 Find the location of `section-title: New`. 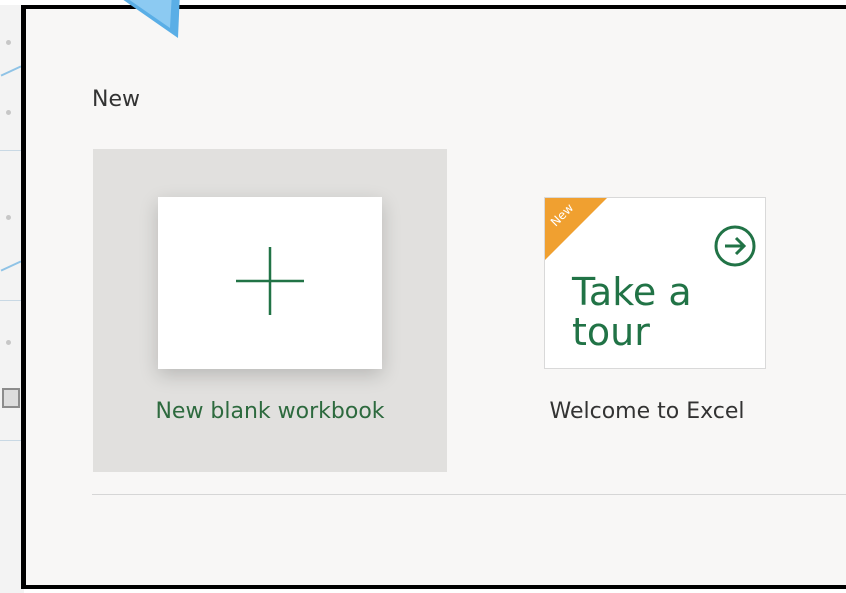

section-title: New is located at coordinates (116, 99).